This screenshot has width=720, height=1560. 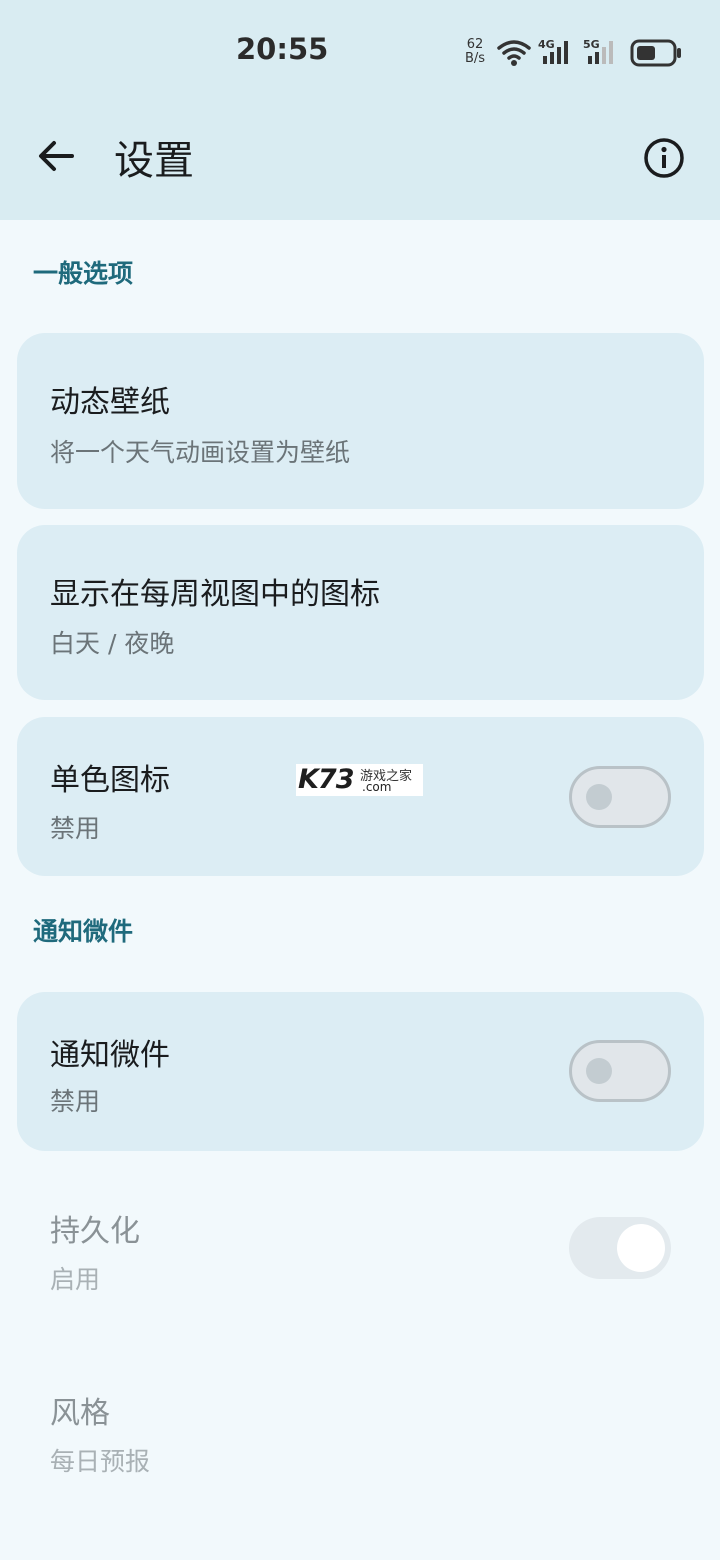 What do you see at coordinates (360, 421) in the screenshot?
I see `setting-live-wallpaper: 动态壁纸 将一个天气动画设置为壁纸` at bounding box center [360, 421].